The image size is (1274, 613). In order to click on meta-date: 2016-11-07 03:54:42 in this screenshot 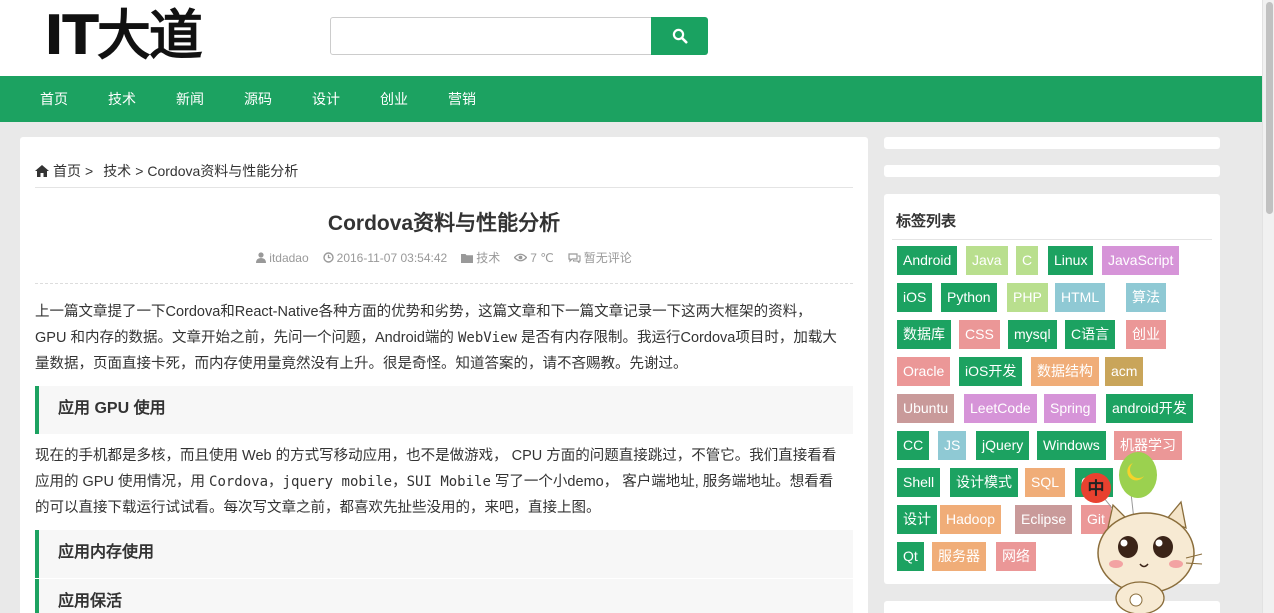, I will do `click(385, 257)`.